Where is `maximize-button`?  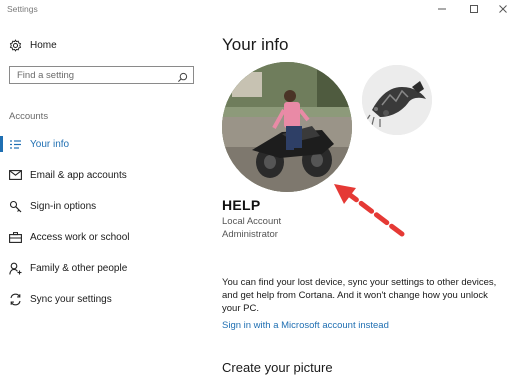 maximize-button is located at coordinates (474, 9).